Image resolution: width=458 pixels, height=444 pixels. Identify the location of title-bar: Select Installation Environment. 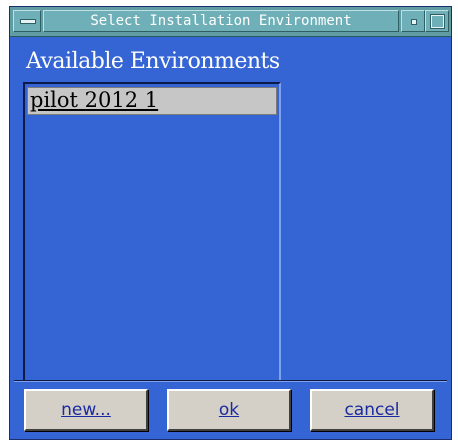
(230, 22).